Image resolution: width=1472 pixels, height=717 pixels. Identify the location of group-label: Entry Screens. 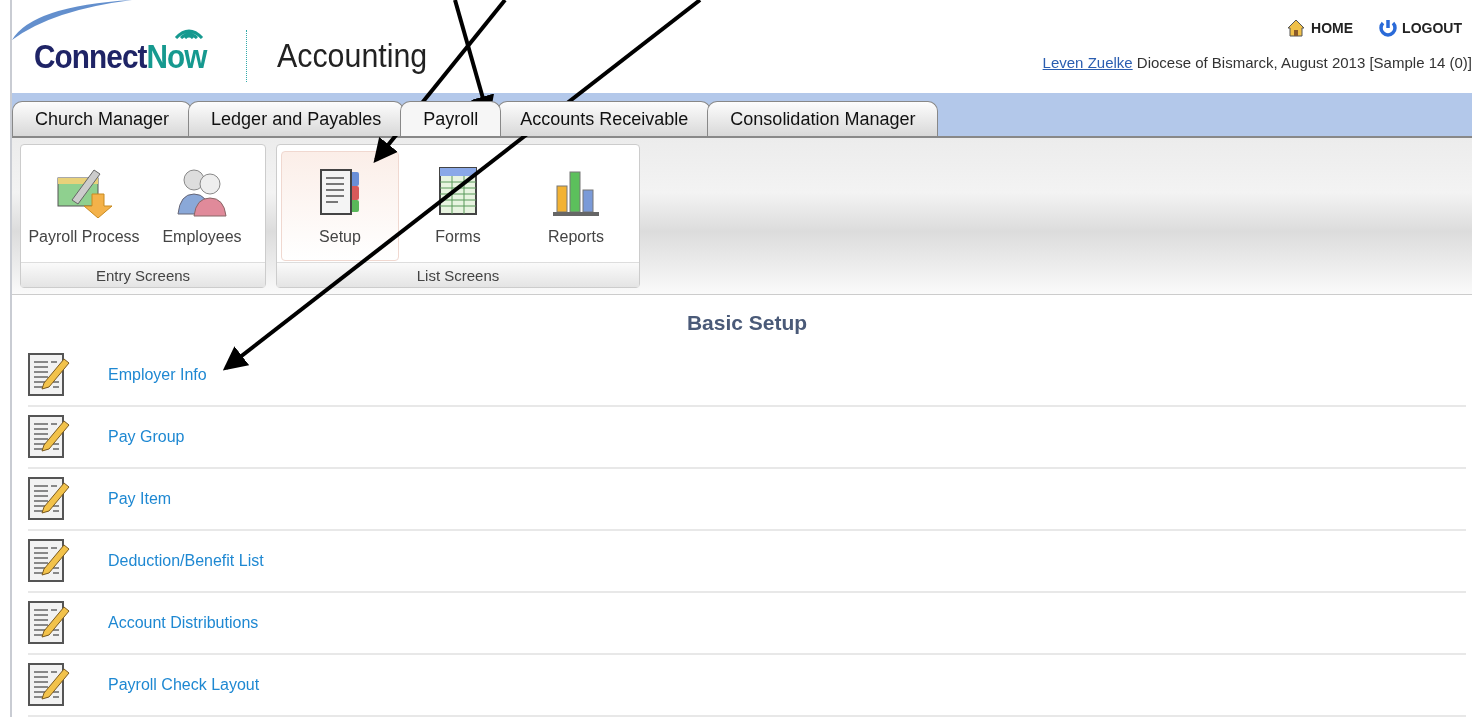
(143, 274).